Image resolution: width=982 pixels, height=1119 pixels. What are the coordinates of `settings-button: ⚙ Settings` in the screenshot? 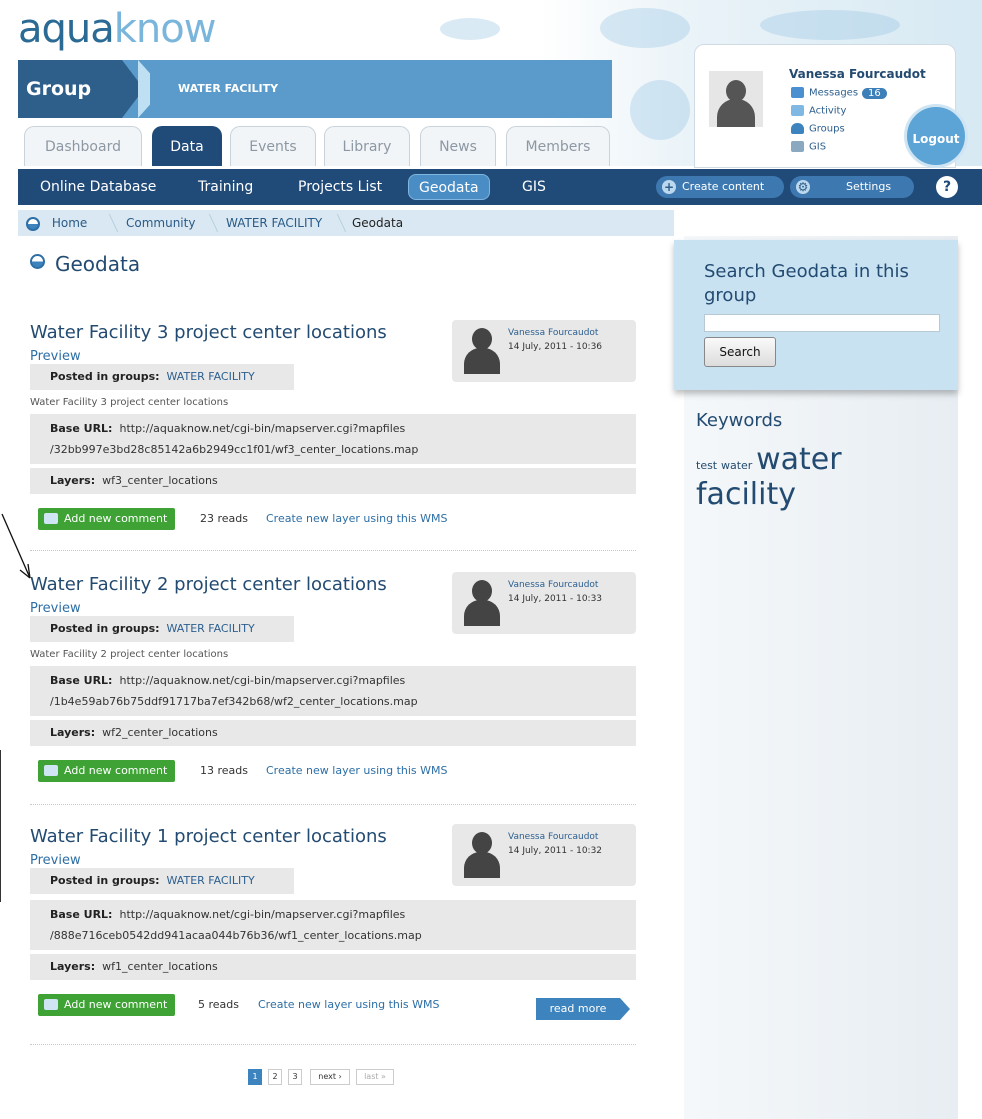 It's located at (852, 187).